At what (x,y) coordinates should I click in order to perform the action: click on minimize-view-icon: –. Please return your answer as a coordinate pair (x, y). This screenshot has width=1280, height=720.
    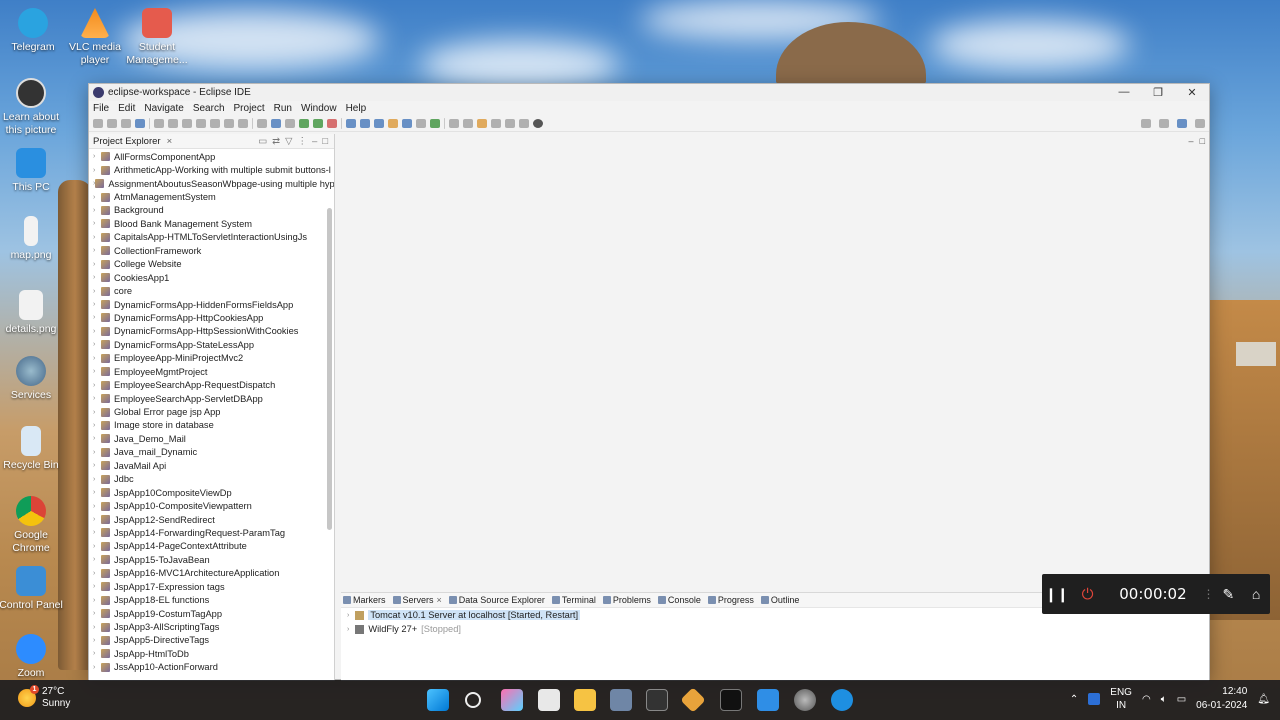
    Looking at the image, I should click on (314, 141).